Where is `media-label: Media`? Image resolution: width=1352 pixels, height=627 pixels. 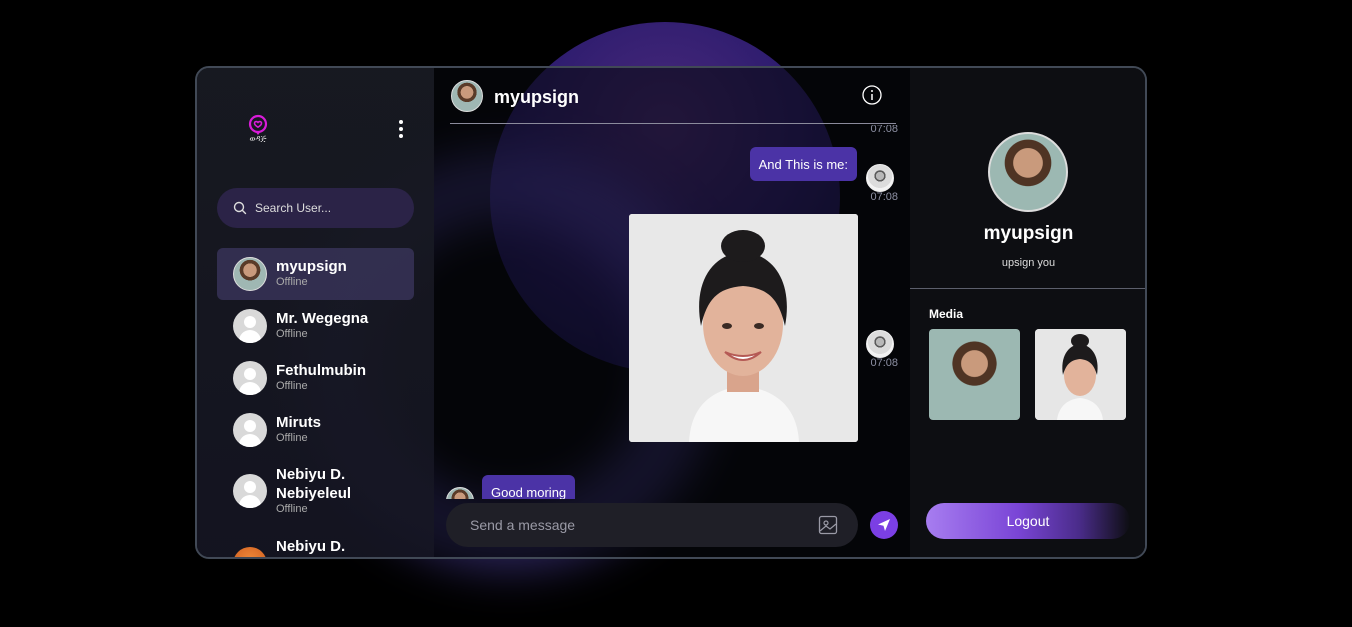
media-label: Media is located at coordinates (946, 314).